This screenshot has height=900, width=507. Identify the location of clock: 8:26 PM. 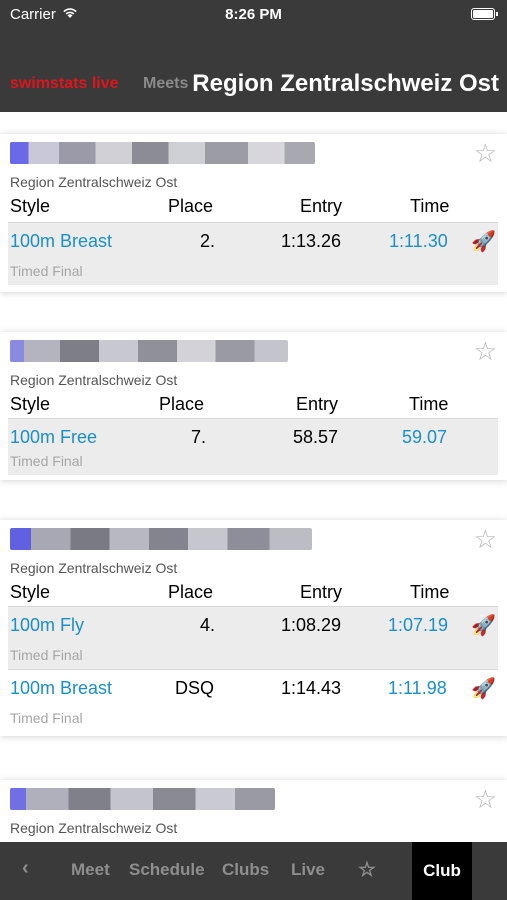
(253, 14).